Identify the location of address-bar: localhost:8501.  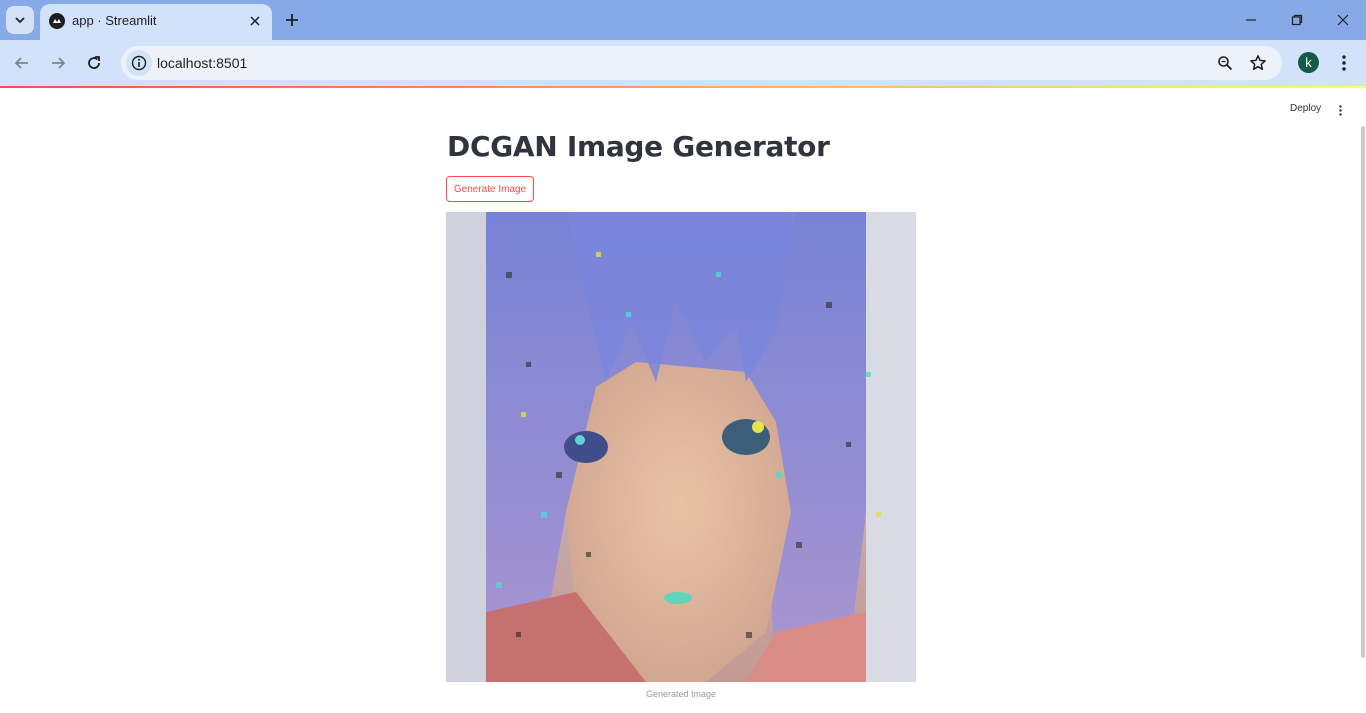
(701, 63).